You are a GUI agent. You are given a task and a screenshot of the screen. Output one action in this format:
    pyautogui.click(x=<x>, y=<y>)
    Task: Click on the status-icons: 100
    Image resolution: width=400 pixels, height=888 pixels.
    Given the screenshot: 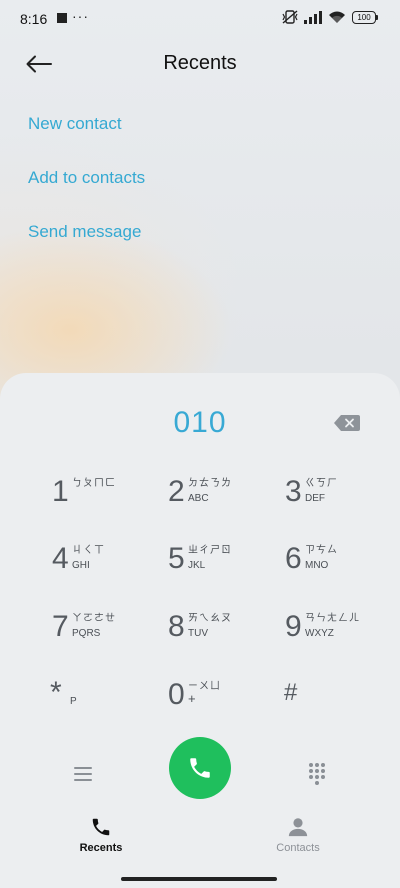 What is the action you would take?
    pyautogui.click(x=330, y=17)
    